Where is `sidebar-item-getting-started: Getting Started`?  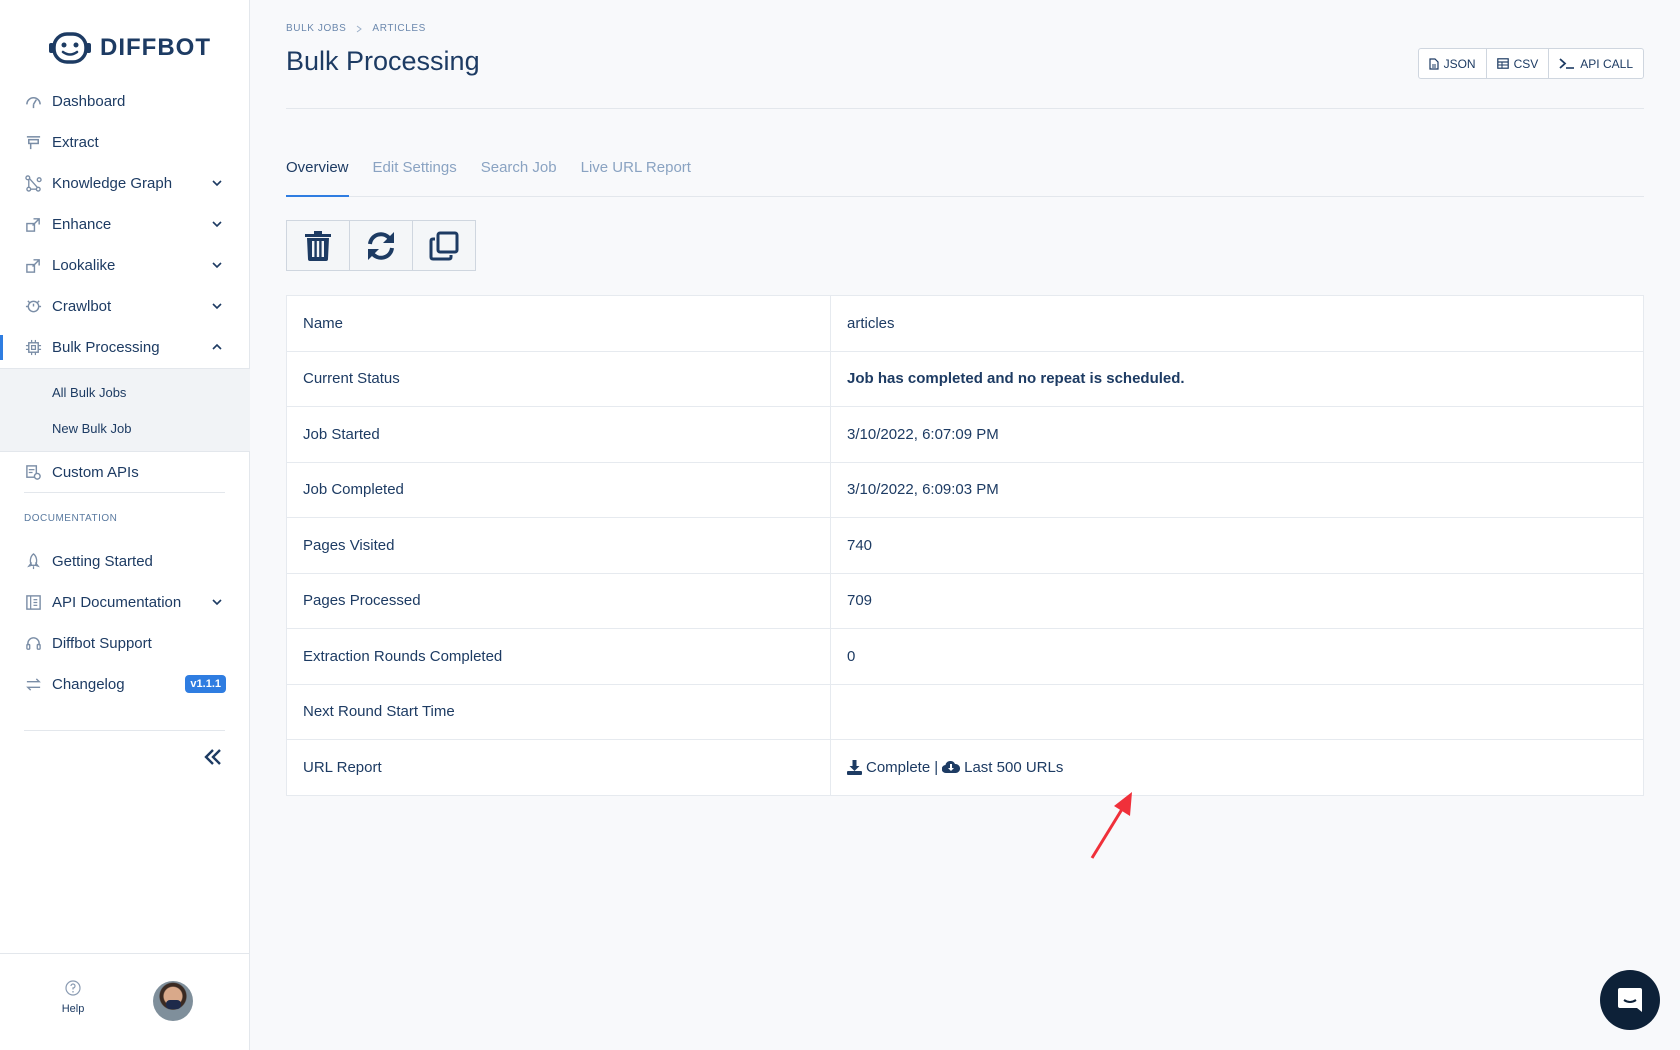
sidebar-item-getting-started: Getting Started is located at coordinates (125, 561).